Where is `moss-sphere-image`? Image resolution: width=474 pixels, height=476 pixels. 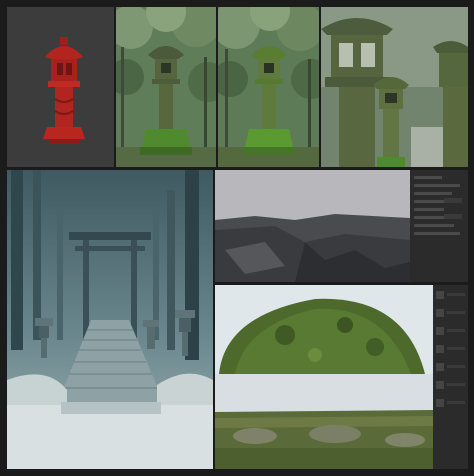 moss-sphere-image is located at coordinates (324, 329).